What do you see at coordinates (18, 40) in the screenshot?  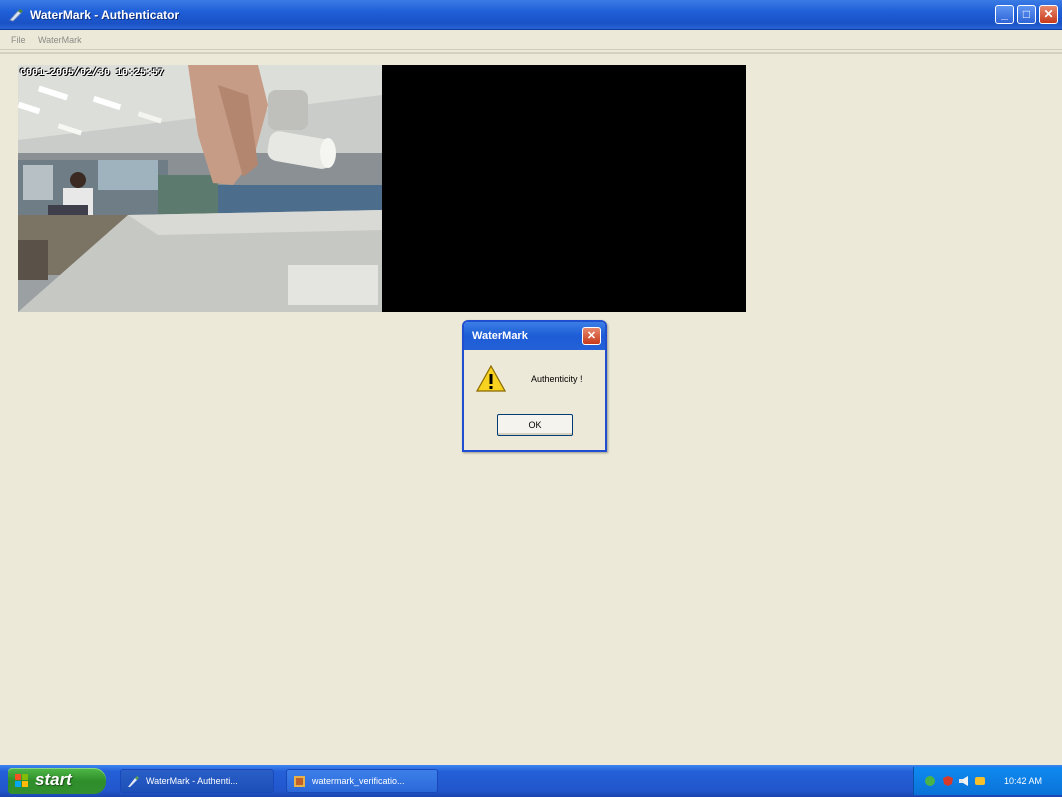 I see `menu-file: File` at bounding box center [18, 40].